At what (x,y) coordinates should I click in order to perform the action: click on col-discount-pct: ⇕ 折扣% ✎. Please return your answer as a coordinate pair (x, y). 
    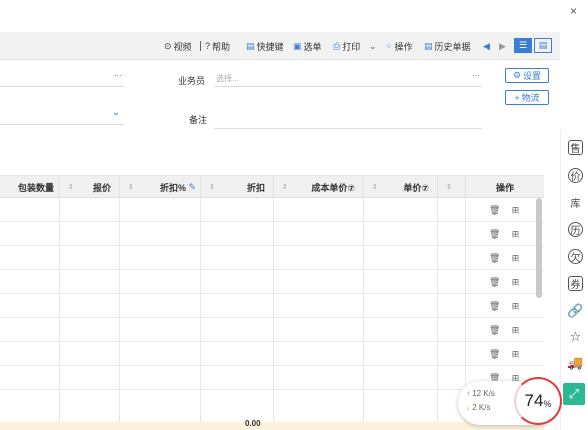
    Looking at the image, I should click on (160, 187).